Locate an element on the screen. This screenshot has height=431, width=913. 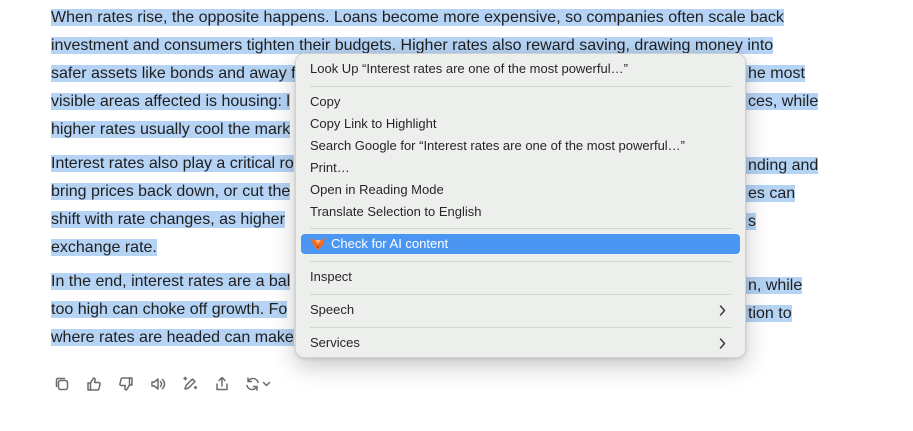
menu-item-copy-link: Copy Link to Highlight is located at coordinates (520, 124).